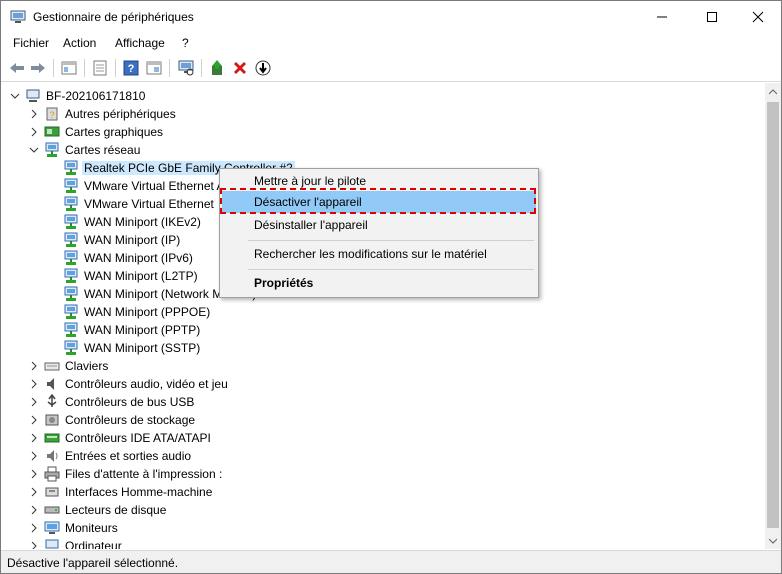  I want to click on tree-network-adapter: VMware Virtual Ethernet A, so click(145, 186).